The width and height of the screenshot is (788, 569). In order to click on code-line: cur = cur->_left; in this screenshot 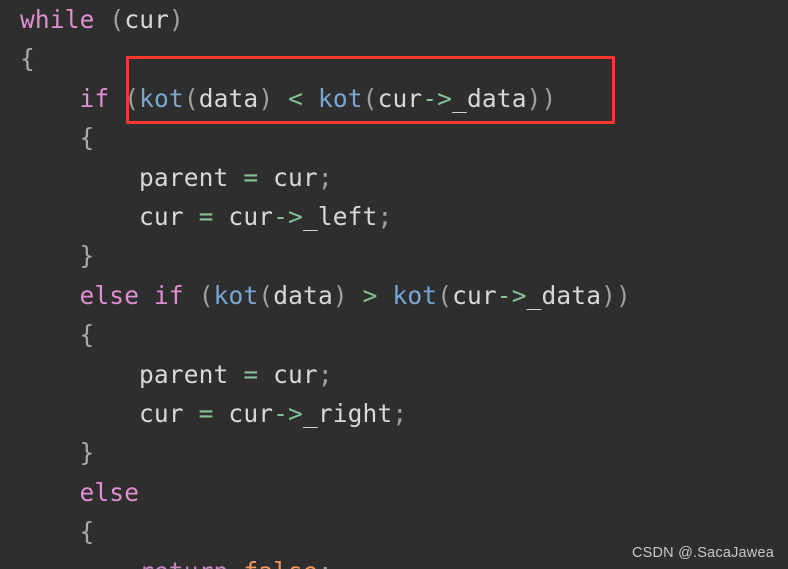, I will do `click(394, 216)`.